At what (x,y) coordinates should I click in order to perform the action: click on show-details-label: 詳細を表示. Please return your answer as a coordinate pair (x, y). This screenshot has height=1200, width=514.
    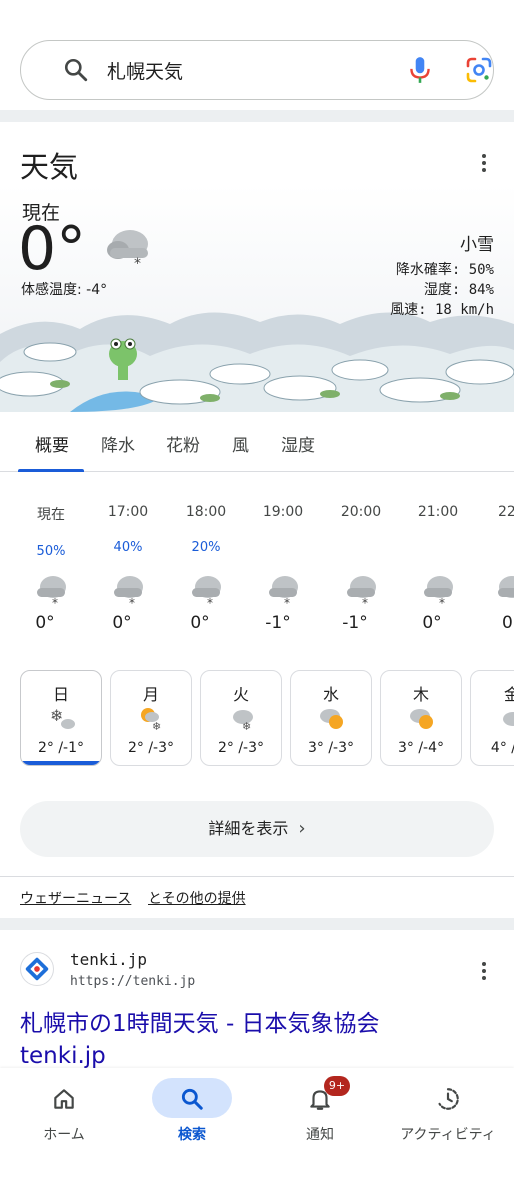
    Looking at the image, I should click on (248, 828).